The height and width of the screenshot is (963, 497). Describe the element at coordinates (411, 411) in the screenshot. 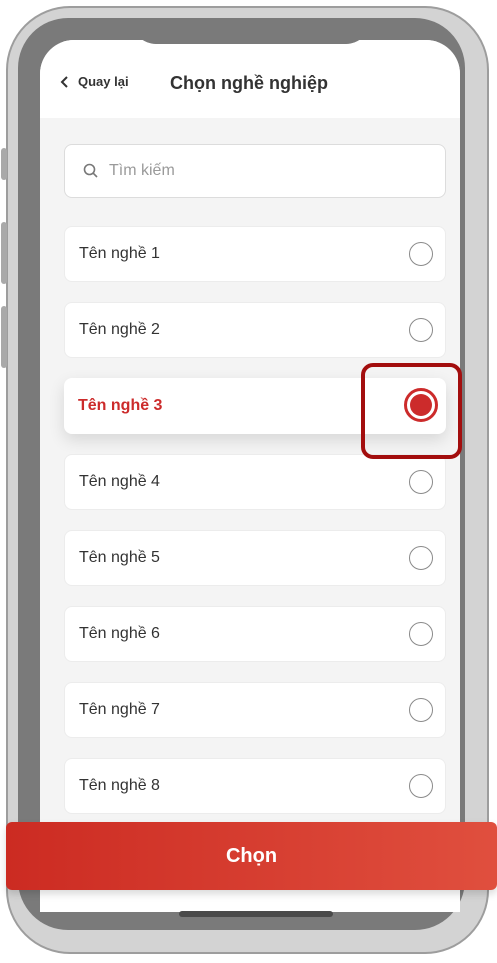

I see `selection-highlight-box` at that location.